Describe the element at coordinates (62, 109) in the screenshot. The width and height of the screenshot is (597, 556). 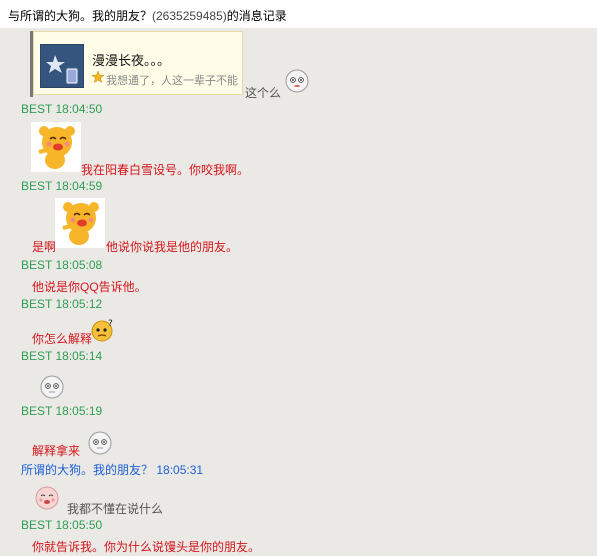
I see `message-meta: BEST 18:04:50` at that location.